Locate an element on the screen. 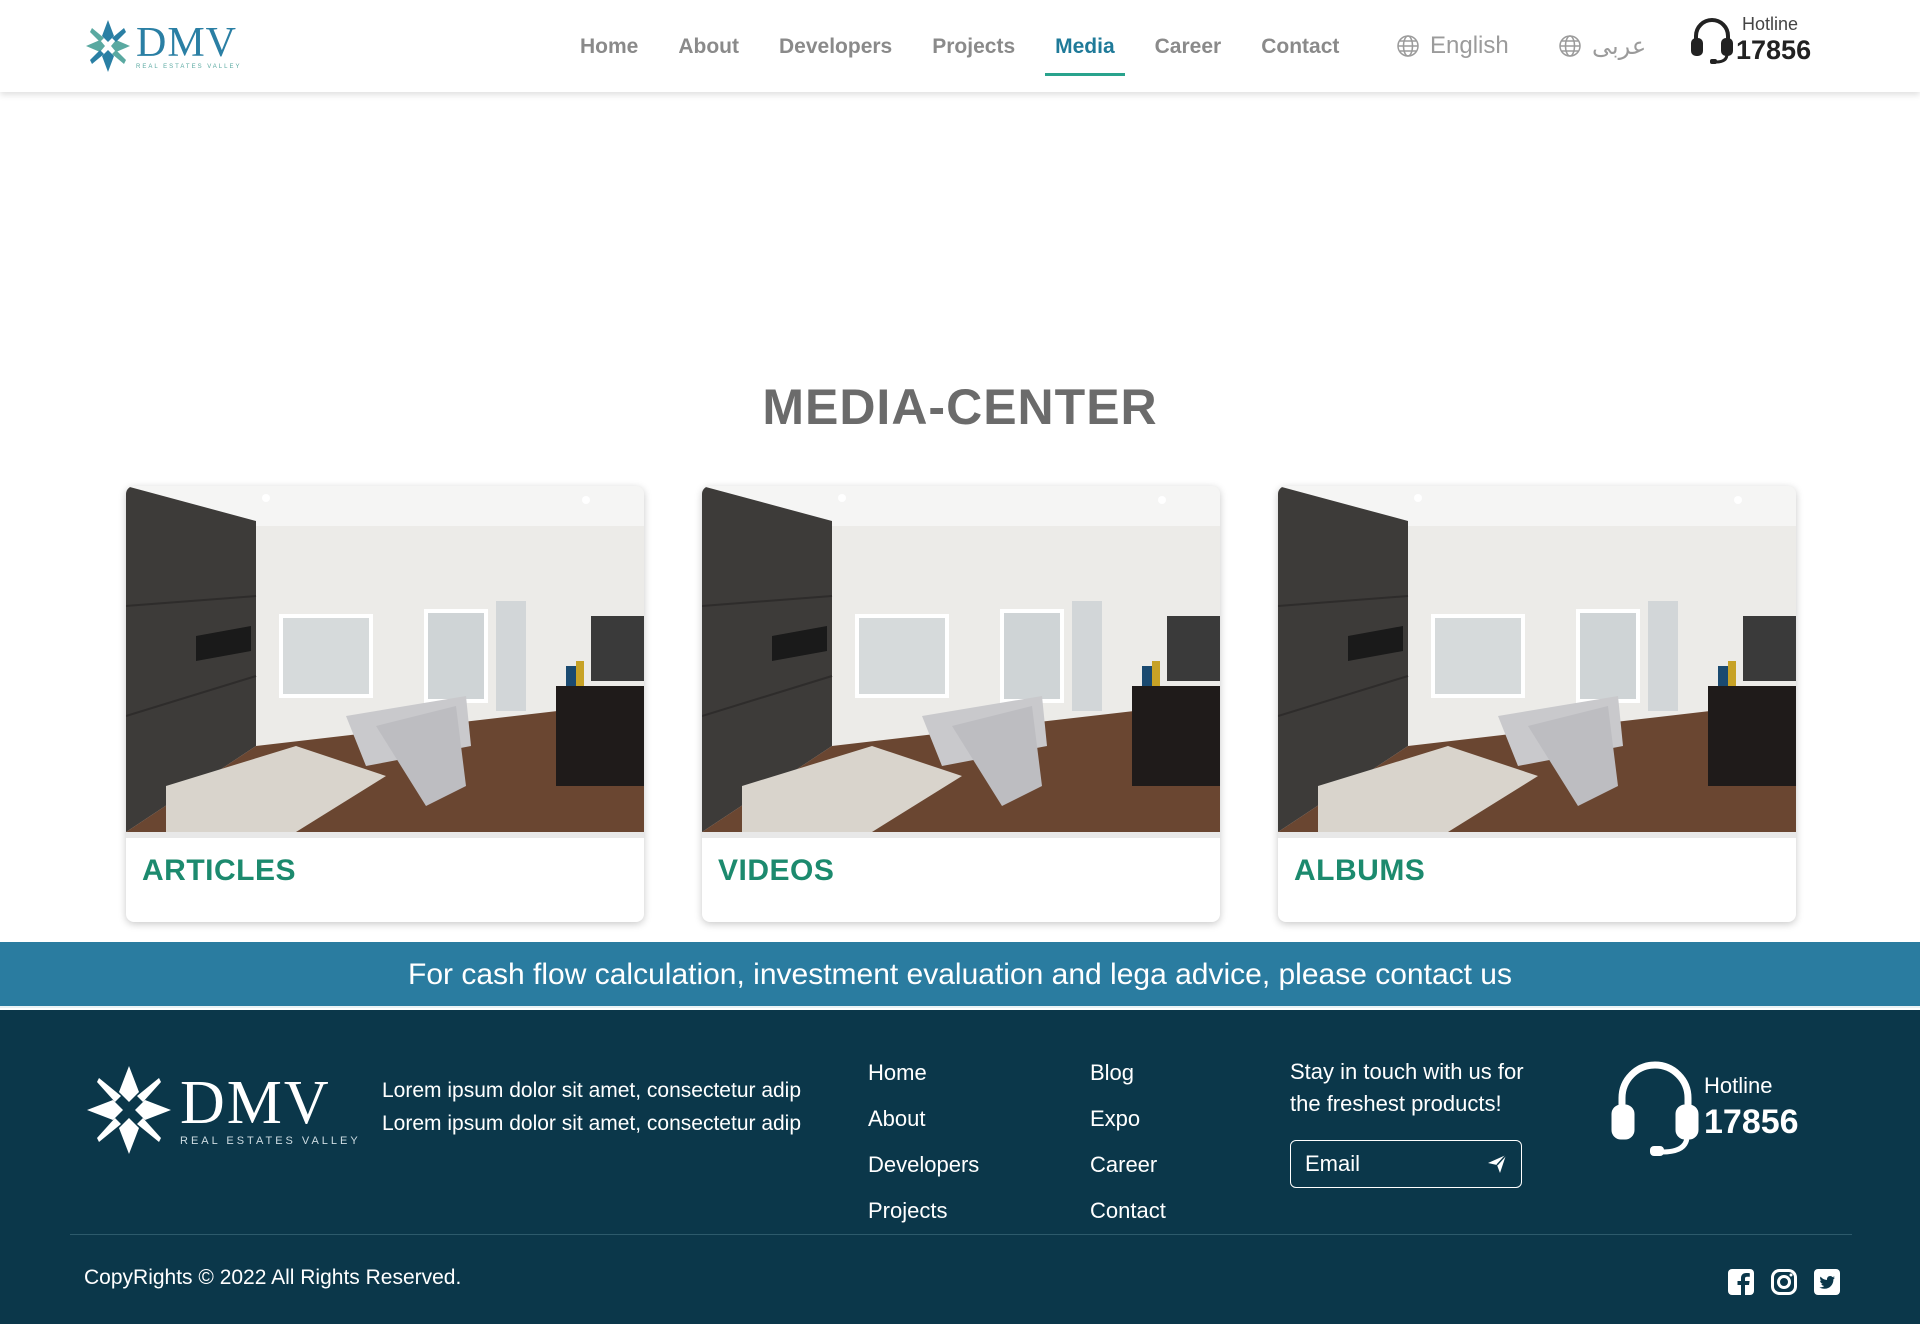 Image resolution: width=1920 pixels, height=1324 pixels. brand-logo: DMV REAL ESTATES VALLEY is located at coordinates (162, 46).